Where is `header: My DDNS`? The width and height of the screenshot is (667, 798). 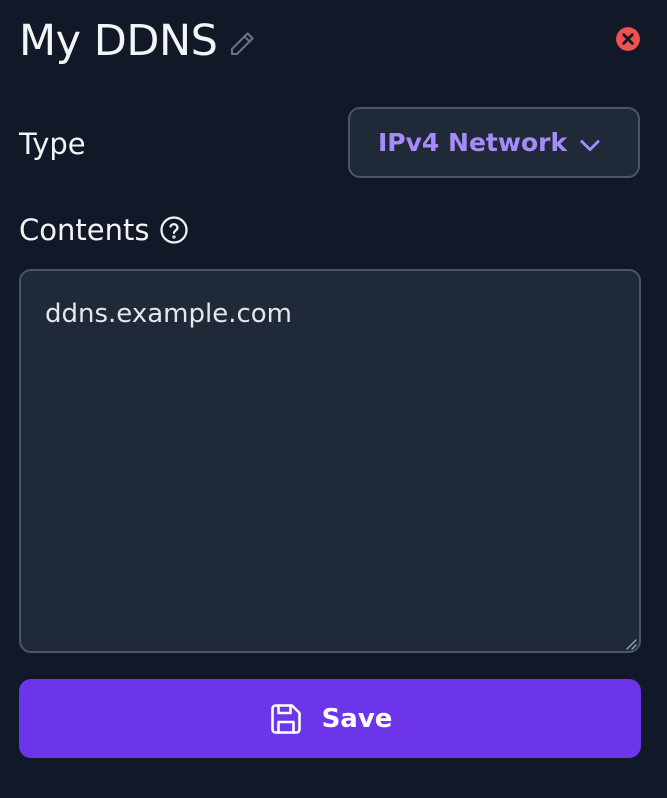
header: My DDNS is located at coordinates (139, 41).